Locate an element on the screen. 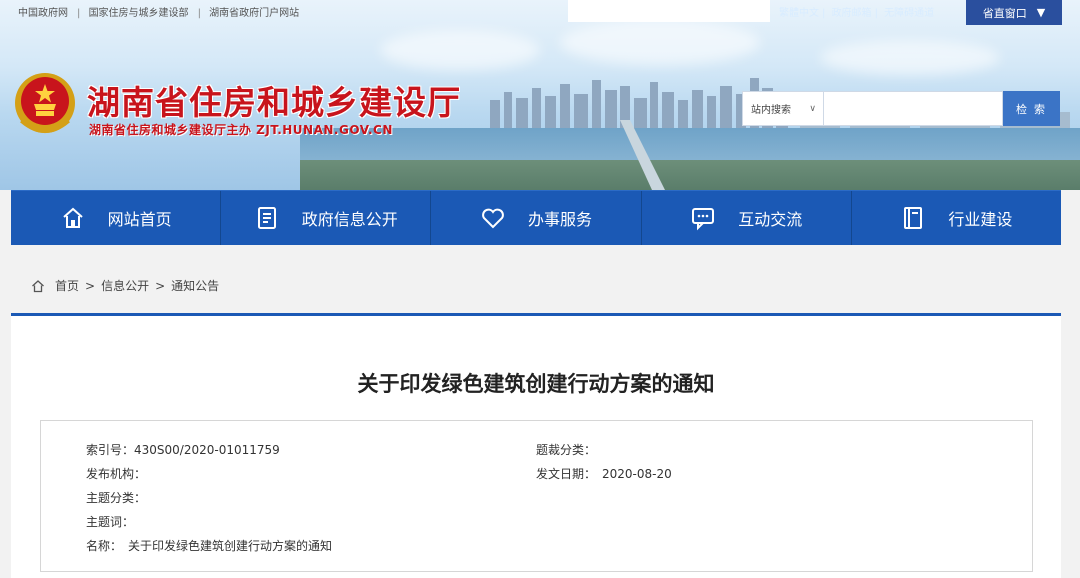  site-subtitle: 湖南省住房和城乡建设厅主办 ZJT.HUNAN.GOV.CN is located at coordinates (241, 130).